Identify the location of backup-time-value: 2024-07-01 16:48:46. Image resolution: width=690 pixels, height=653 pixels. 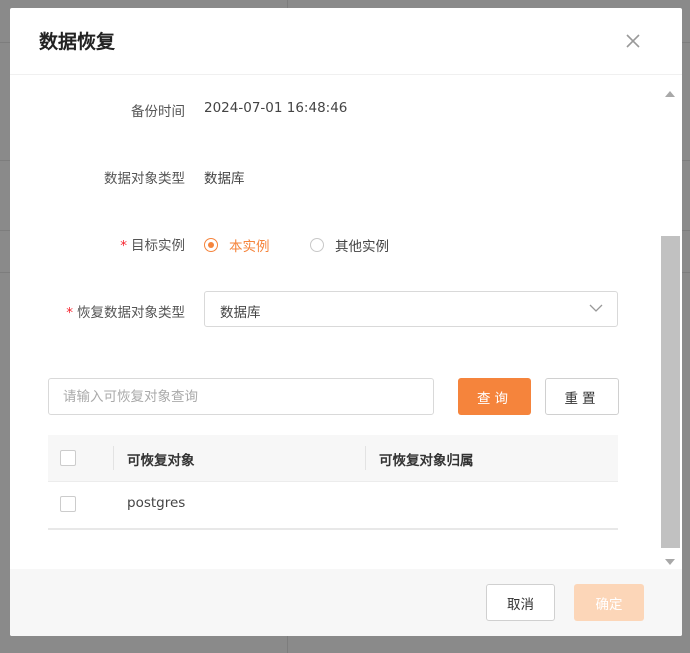
(276, 108).